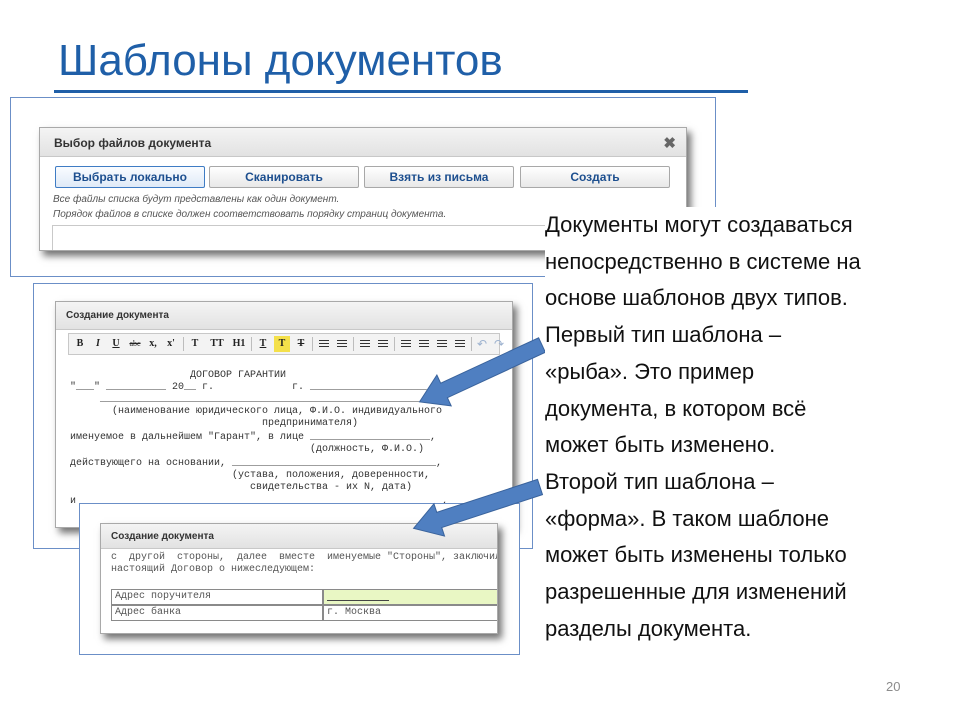  What do you see at coordinates (247, 449) in the screenshot?
I see `editor-line: (должность, Ф.И.О.)` at bounding box center [247, 449].